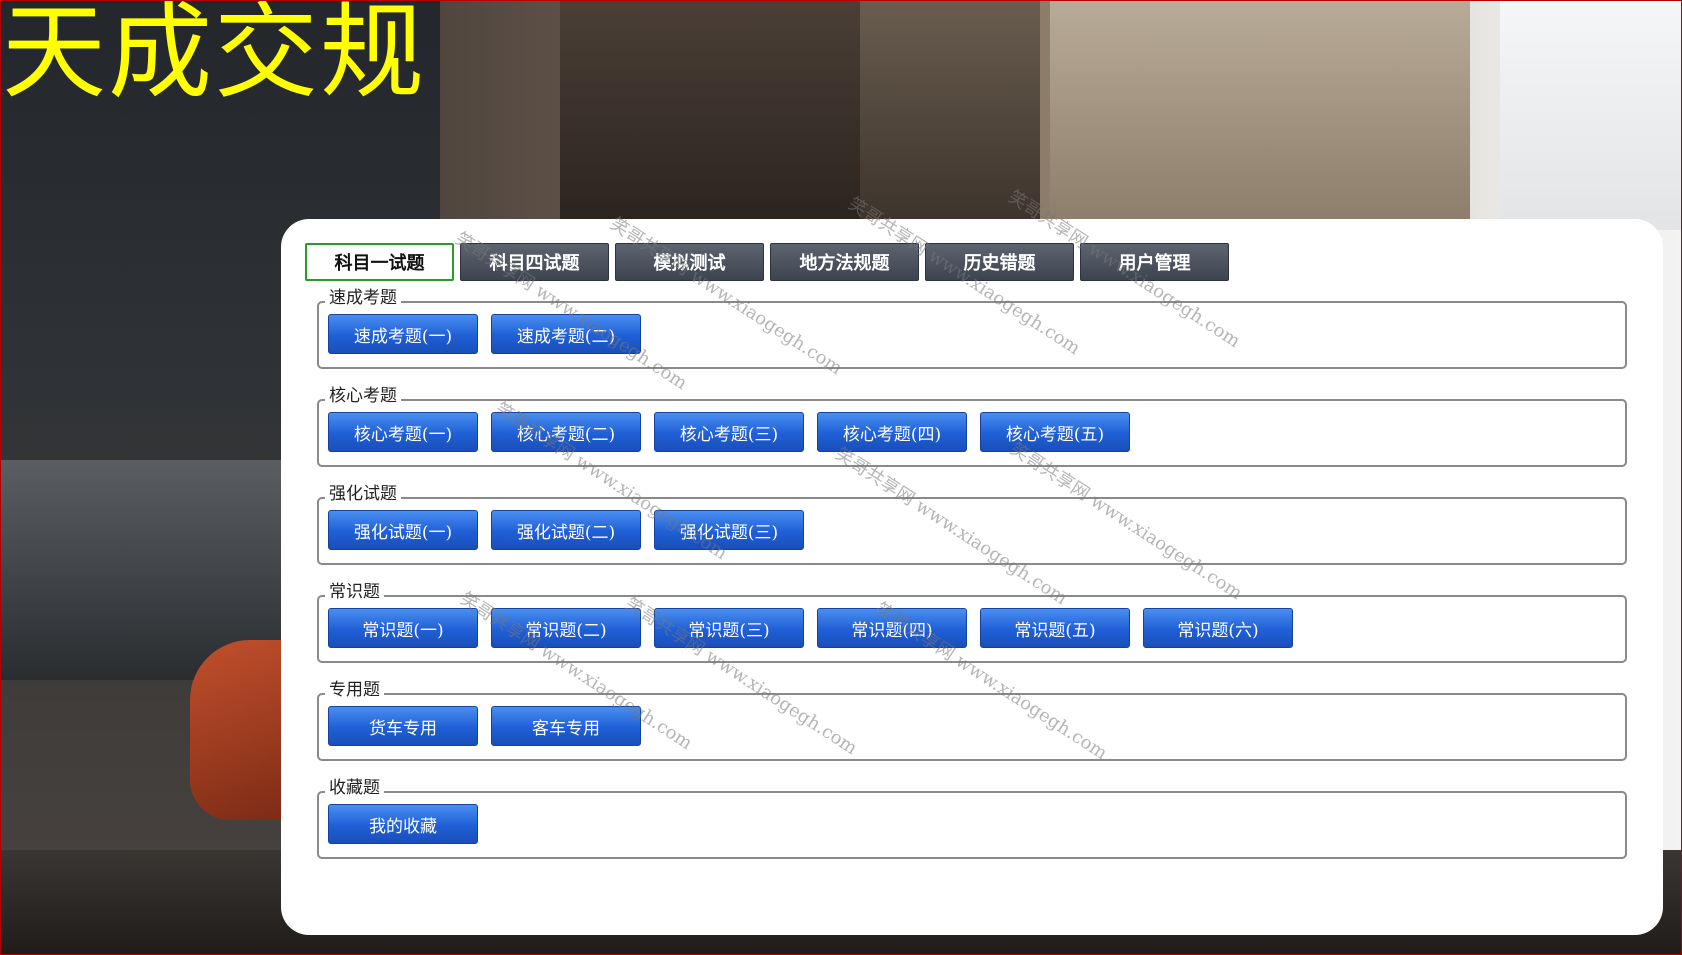  I want to click on core-questions-1-button: 核心考题(一), so click(403, 432).